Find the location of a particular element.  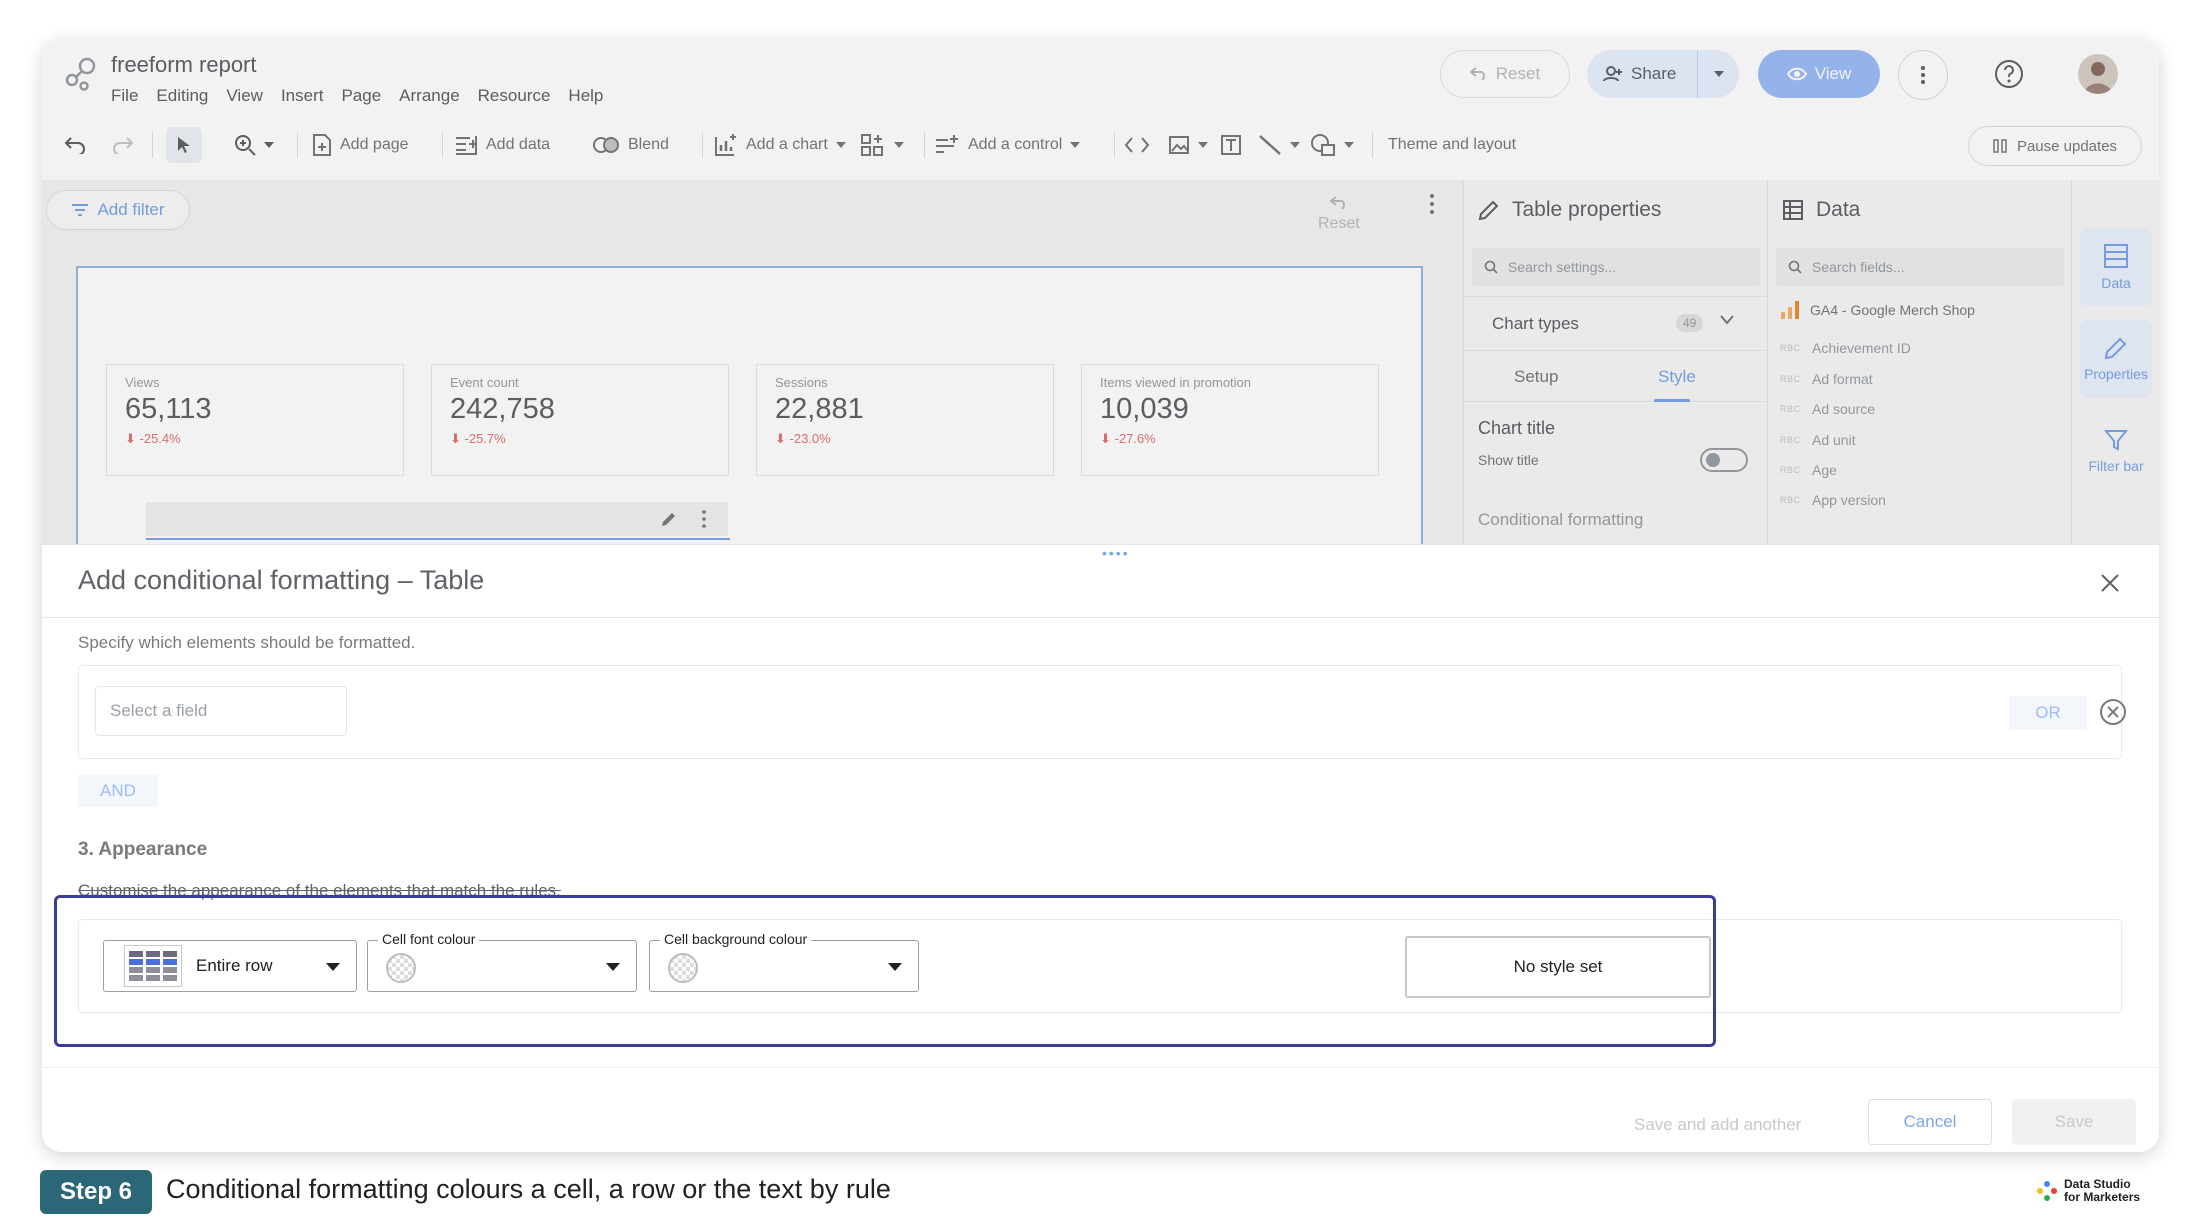

format-scope-dropdown: Entire row is located at coordinates (230, 966).